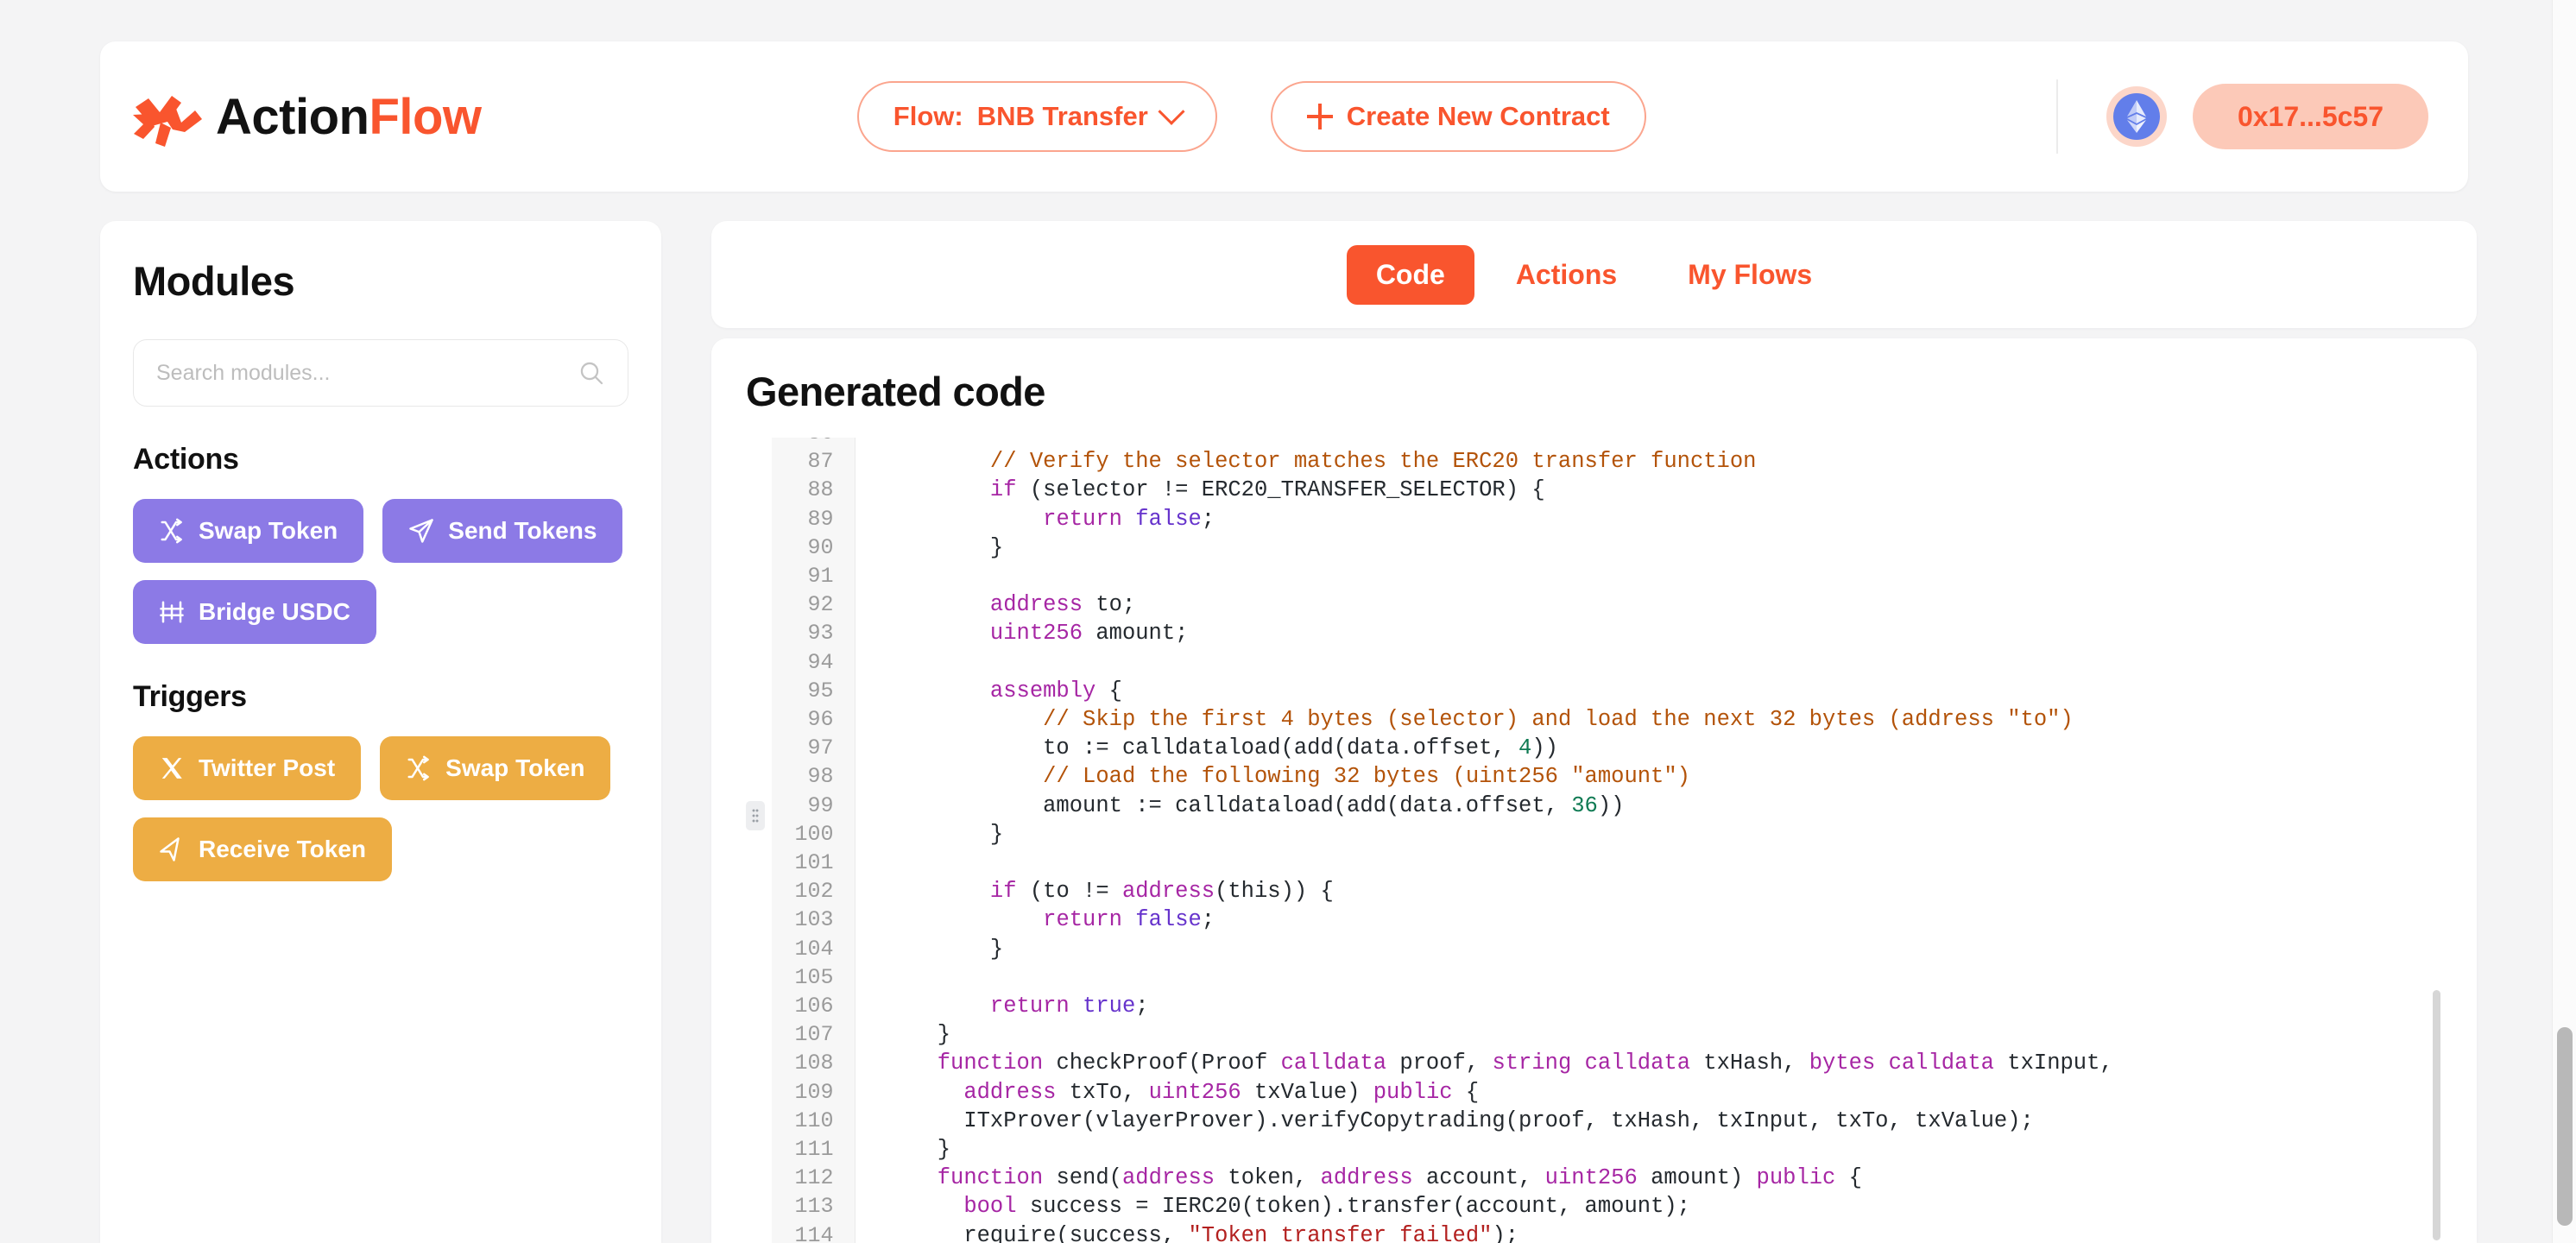  Describe the element at coordinates (591, 373) in the screenshot. I see `search-icon` at that location.